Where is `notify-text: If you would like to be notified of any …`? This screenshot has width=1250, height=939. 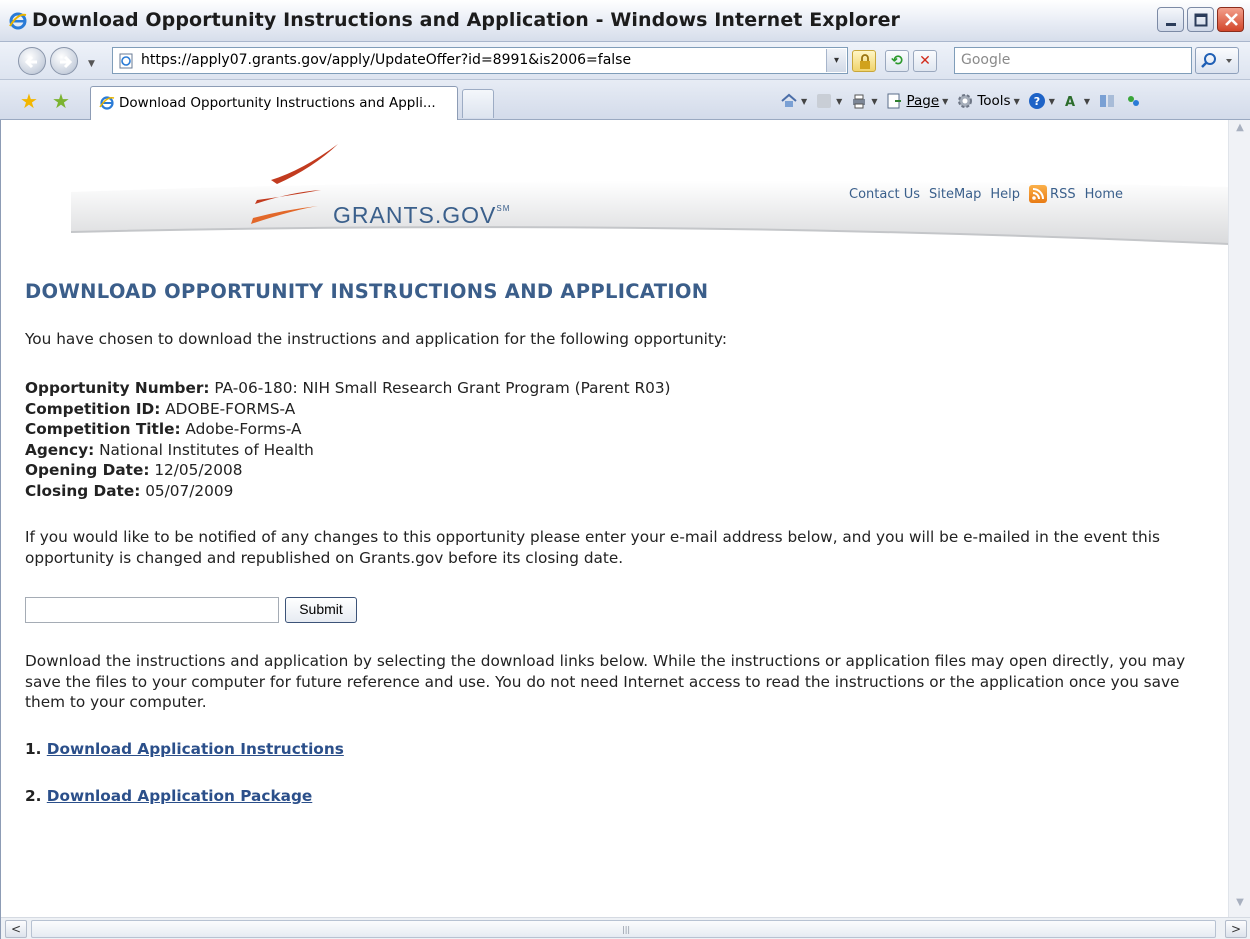 notify-text: If you would like to be notified of any … is located at coordinates (592, 547).